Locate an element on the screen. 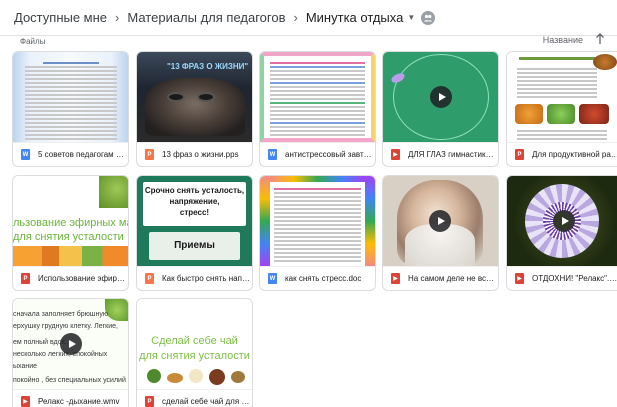 The height and width of the screenshot is (407, 617). thumbnail-text: ем полный вдох, is located at coordinates (40, 342).